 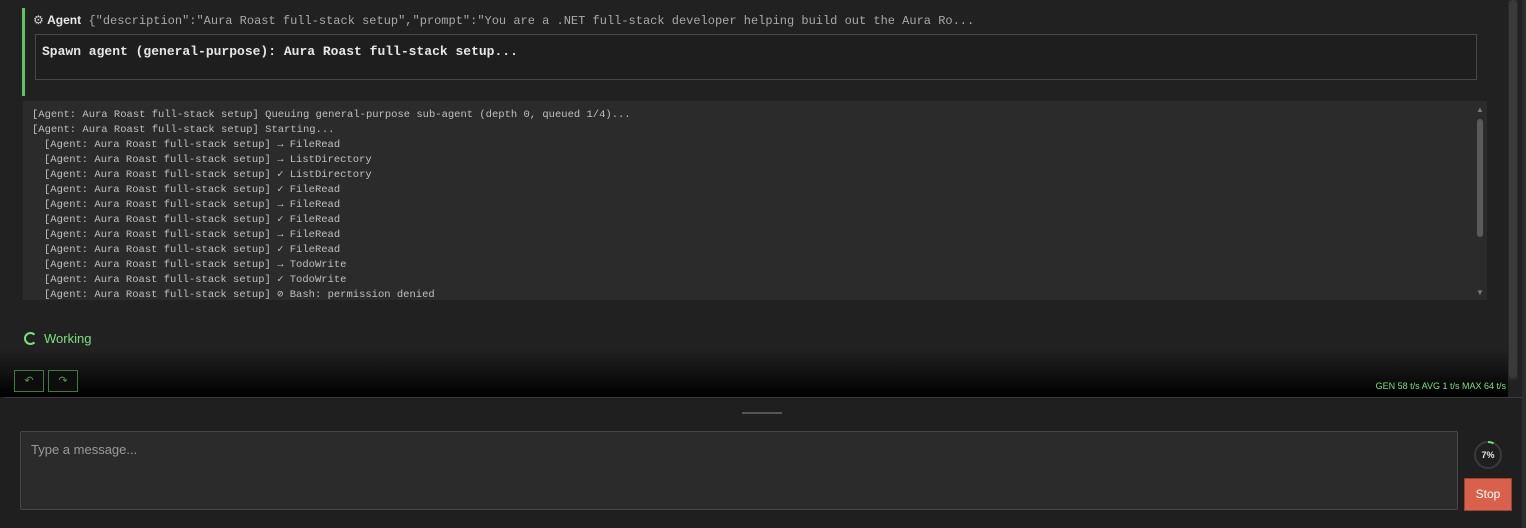 I want to click on message-input-box, so click(x=739, y=470).